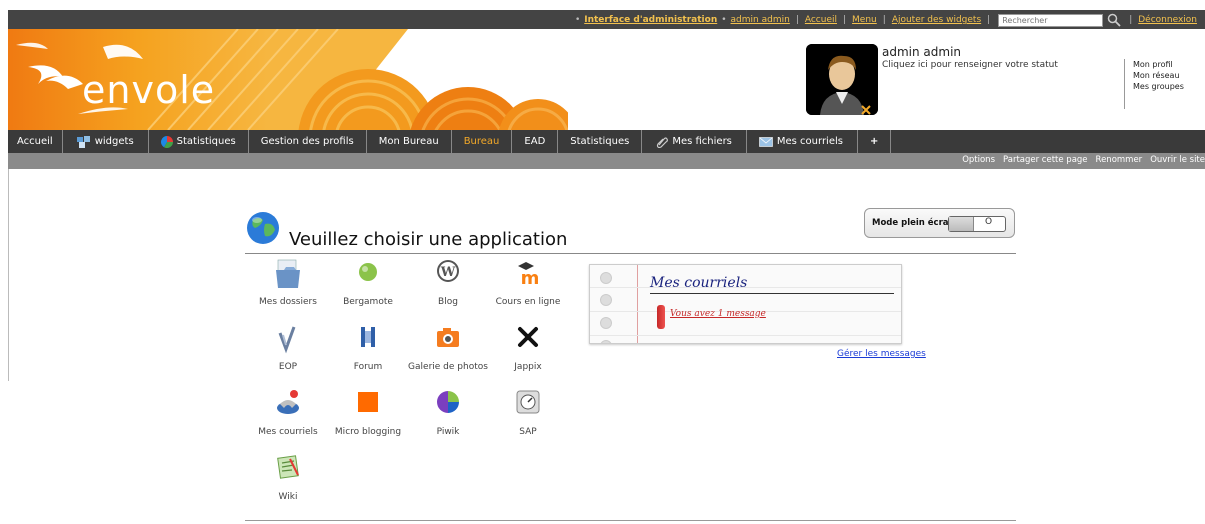 Image resolution: width=1205 pixels, height=524 pixels. I want to click on add-widgets-link: Ajouter des widgets, so click(936, 20).